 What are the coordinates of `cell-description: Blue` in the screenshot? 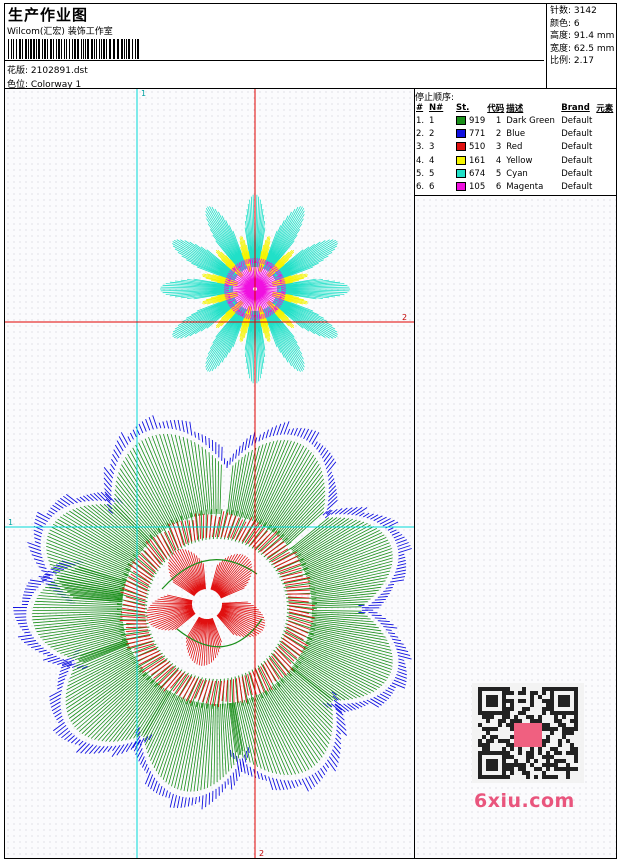 It's located at (516, 133).